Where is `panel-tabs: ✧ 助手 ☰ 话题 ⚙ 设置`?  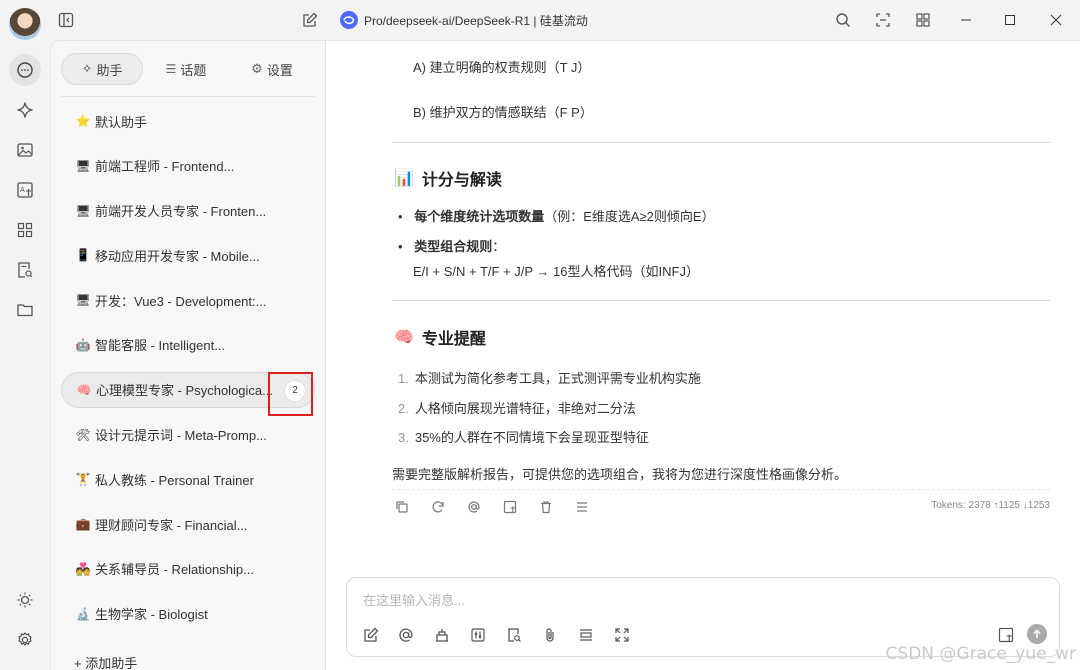
panel-tabs: ✧ 助手 ☰ 话题 ⚙ 设置 is located at coordinates (188, 69).